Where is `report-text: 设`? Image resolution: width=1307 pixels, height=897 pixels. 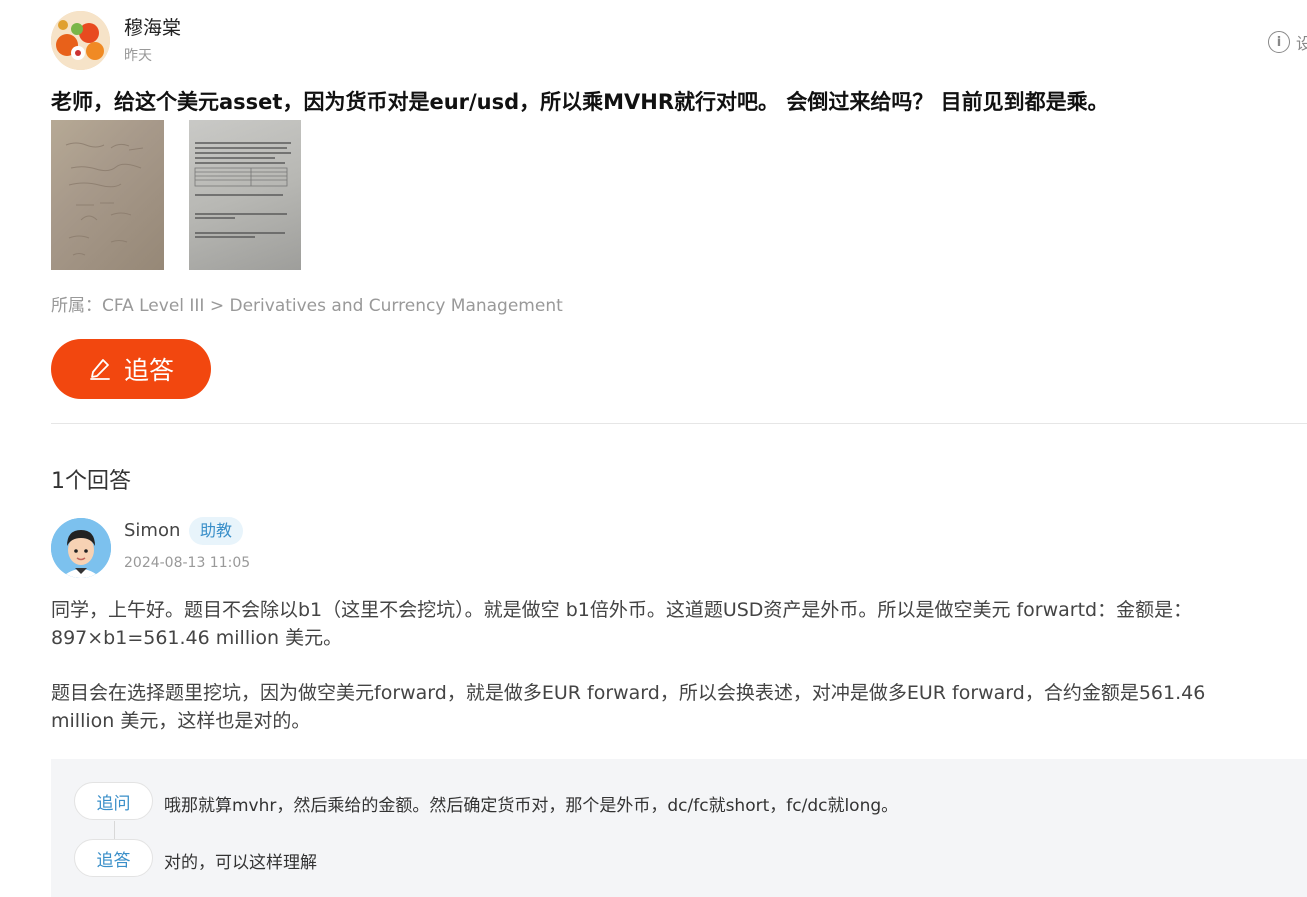
report-text: 设 is located at coordinates (1301, 43).